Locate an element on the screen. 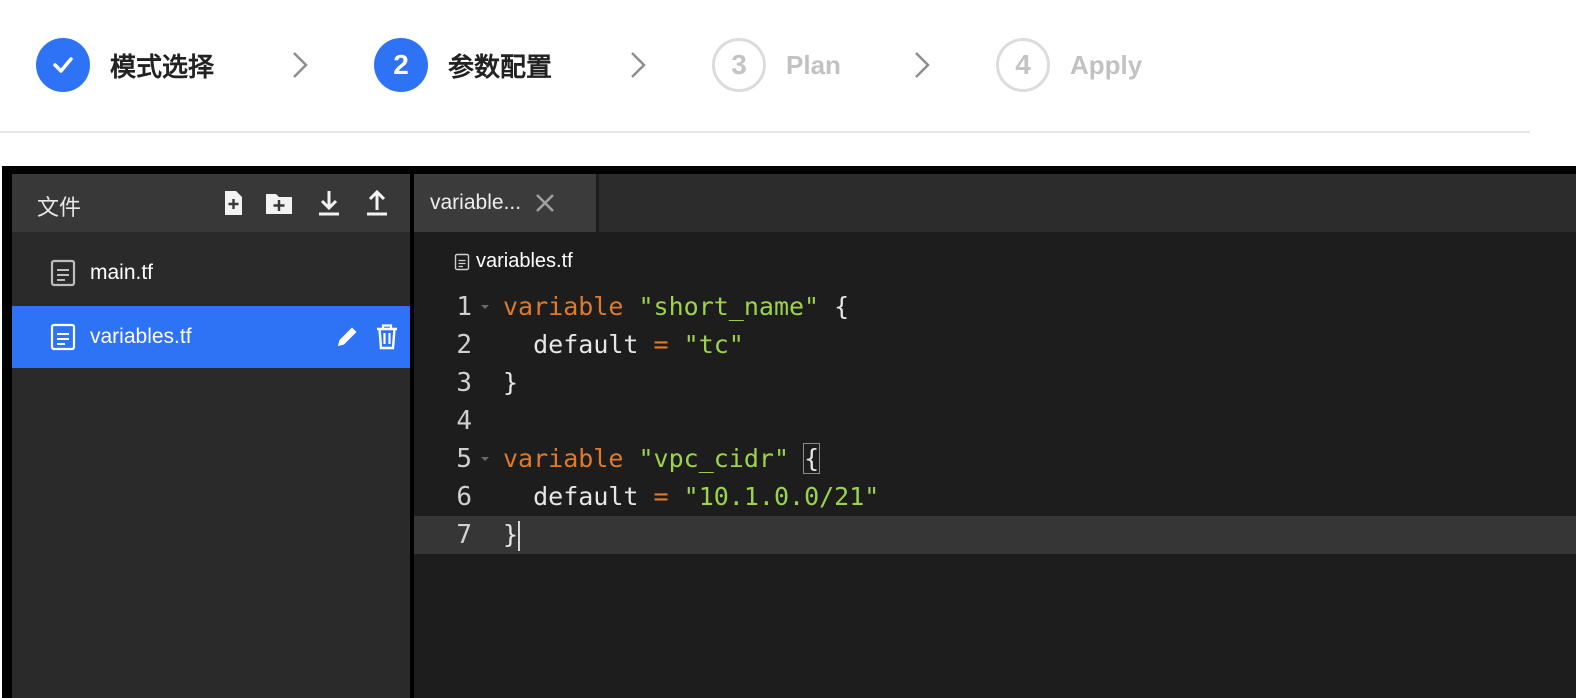  line-number: 1 is located at coordinates (464, 307).